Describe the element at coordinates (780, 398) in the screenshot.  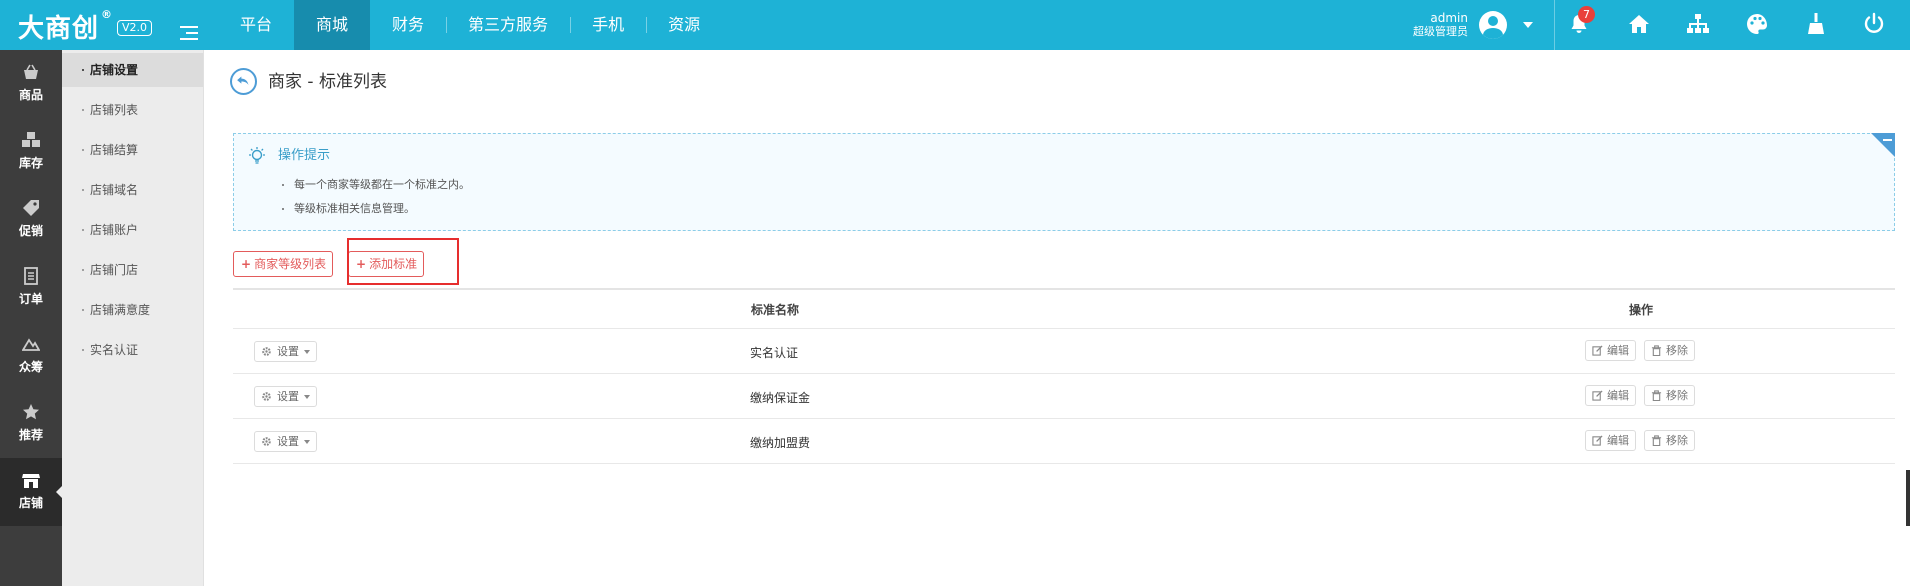
I see `standard-name: 缴纳保证金` at that location.